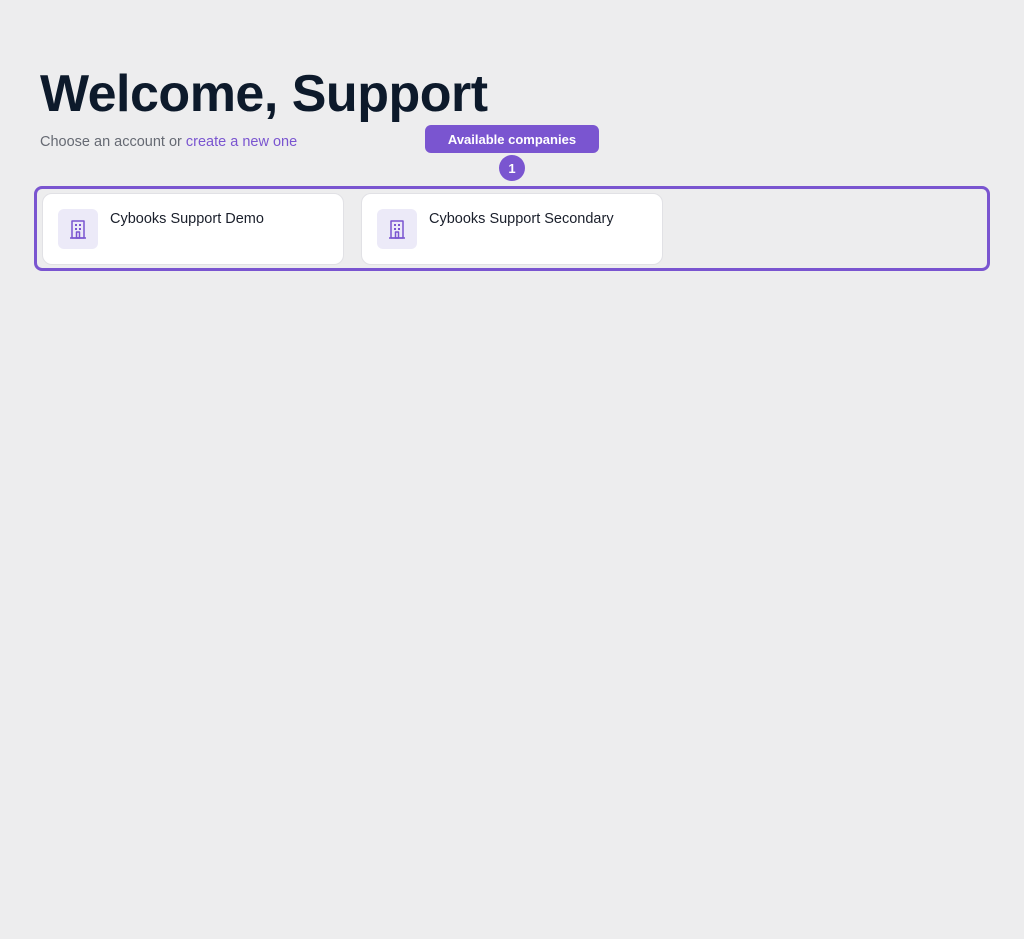  What do you see at coordinates (521, 219) in the screenshot?
I see `company-name: Cybooks Support Secondary` at bounding box center [521, 219].